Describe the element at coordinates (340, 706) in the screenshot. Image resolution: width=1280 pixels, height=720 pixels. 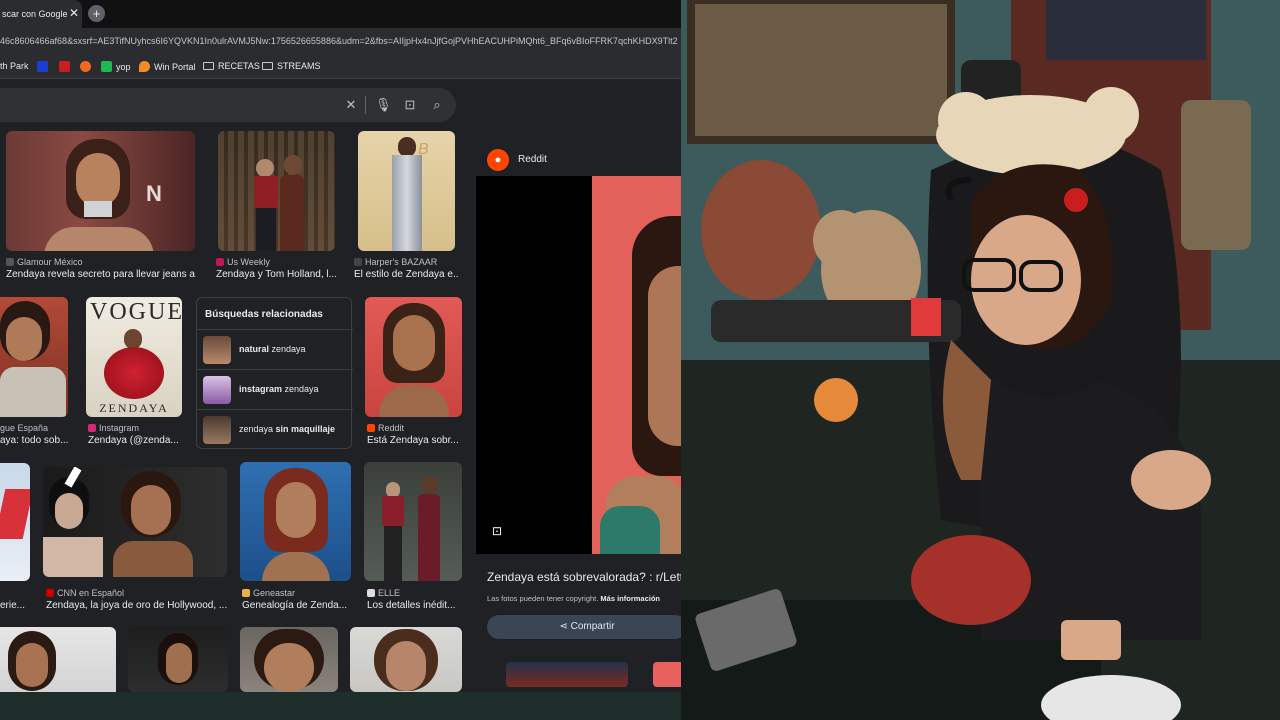
I see `taskbar` at that location.